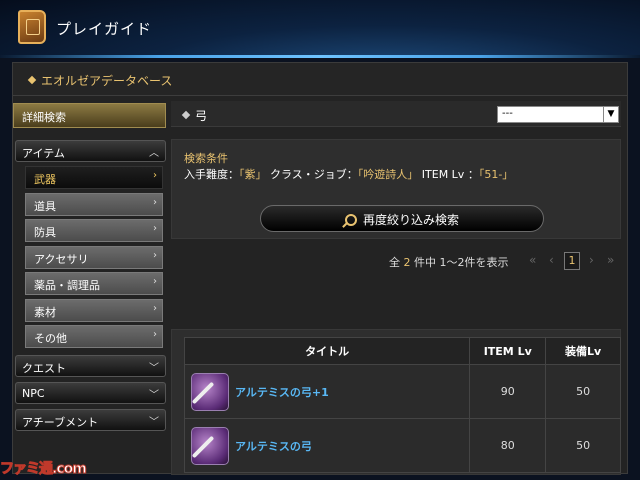  What do you see at coordinates (45, 232) in the screenshot?
I see `sidebar-item-label: 防具` at bounding box center [45, 232].